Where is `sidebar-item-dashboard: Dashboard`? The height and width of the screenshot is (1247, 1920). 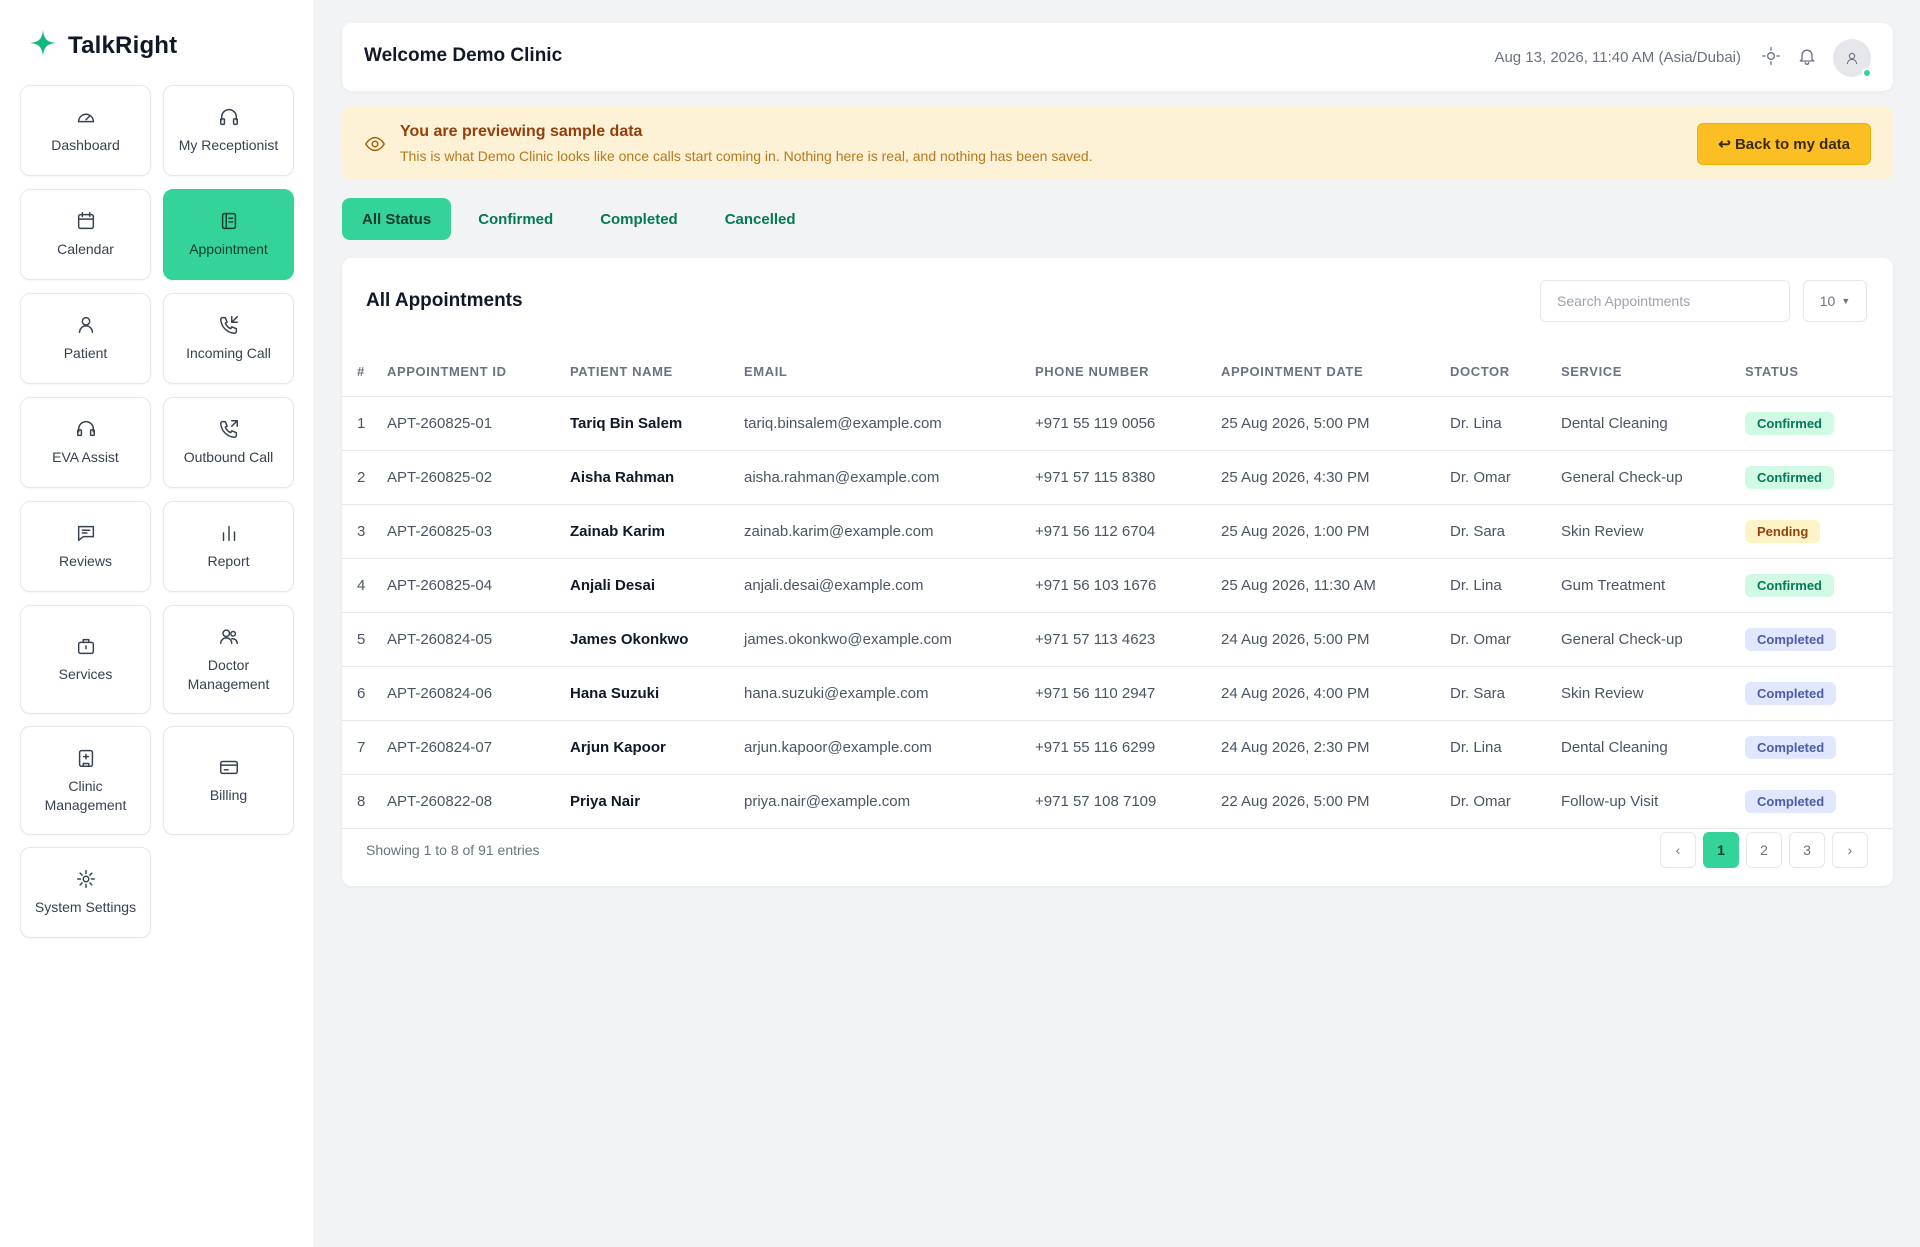
sidebar-item-dashboard: Dashboard is located at coordinates (85, 130).